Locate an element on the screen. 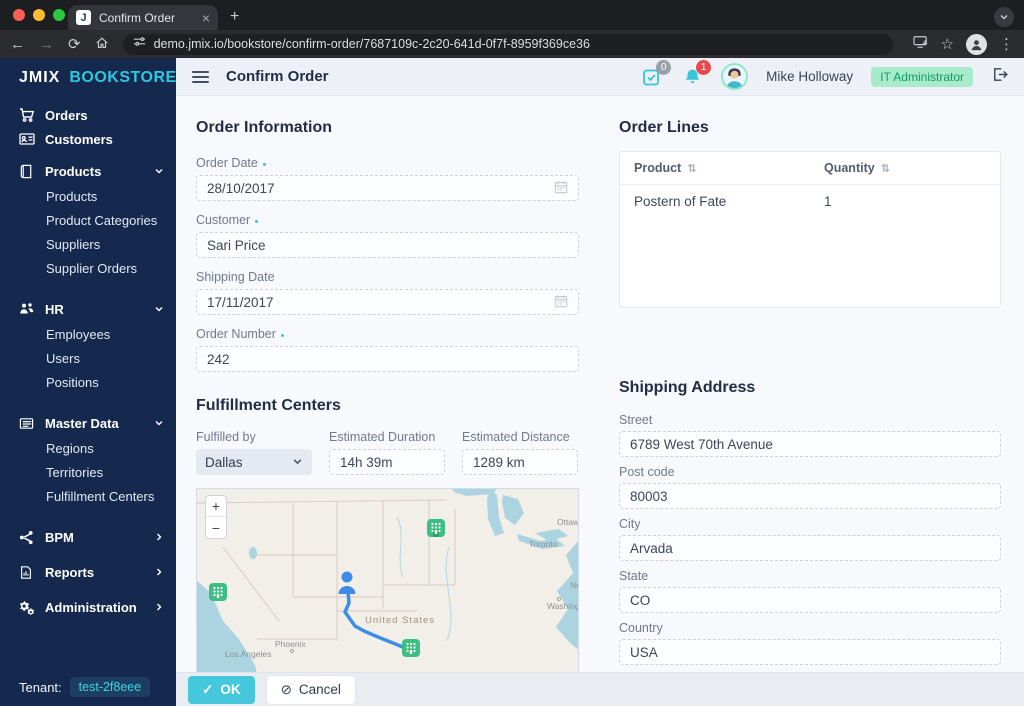 This screenshot has width=1024, height=706. tasks-button: 0 is located at coordinates (656, 73).